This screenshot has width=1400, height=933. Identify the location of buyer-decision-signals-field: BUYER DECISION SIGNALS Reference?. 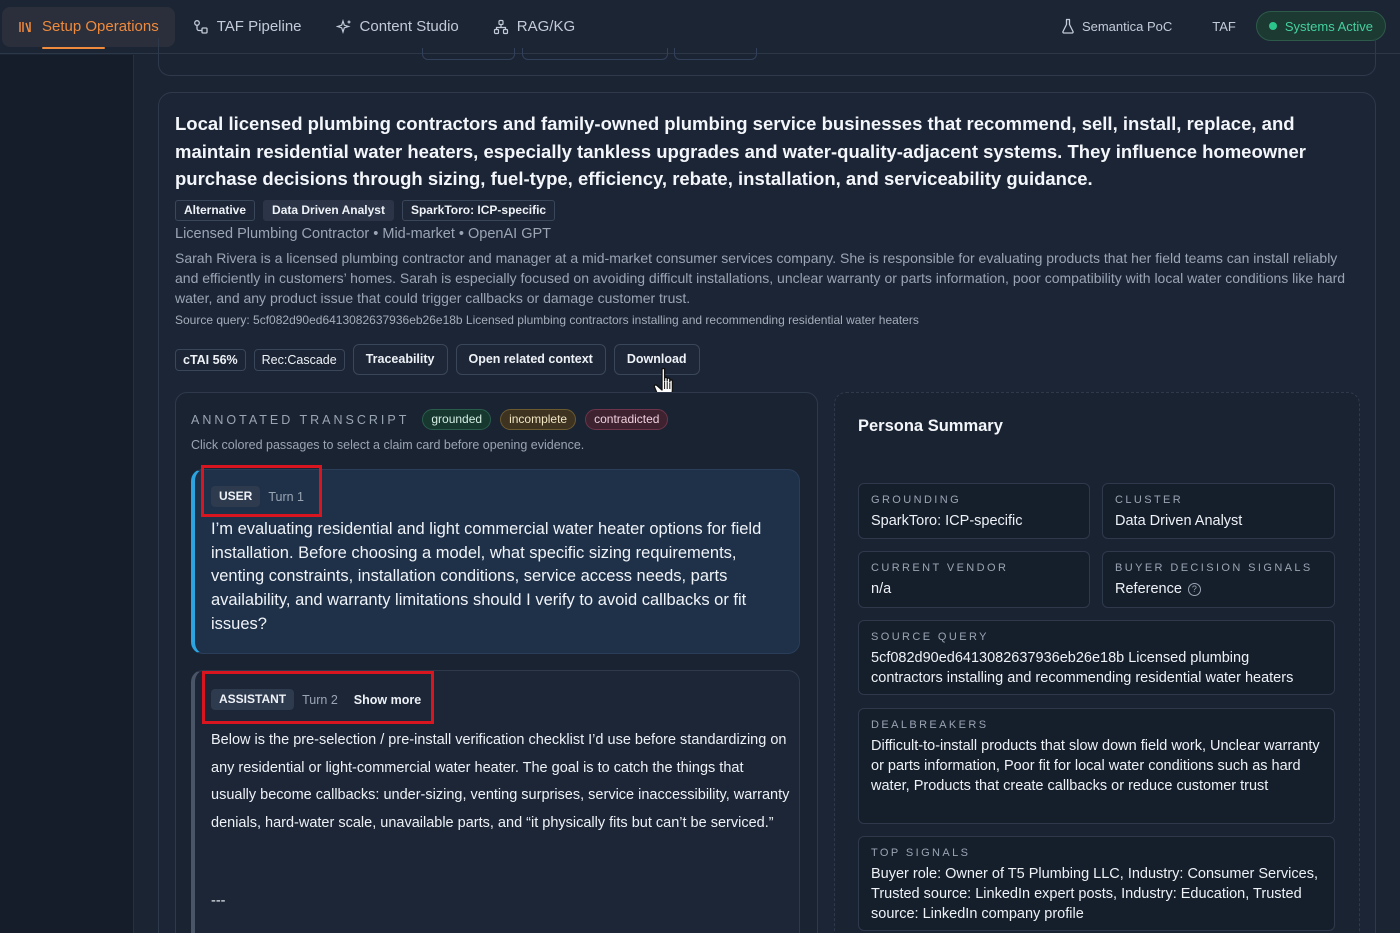
(1218, 579).